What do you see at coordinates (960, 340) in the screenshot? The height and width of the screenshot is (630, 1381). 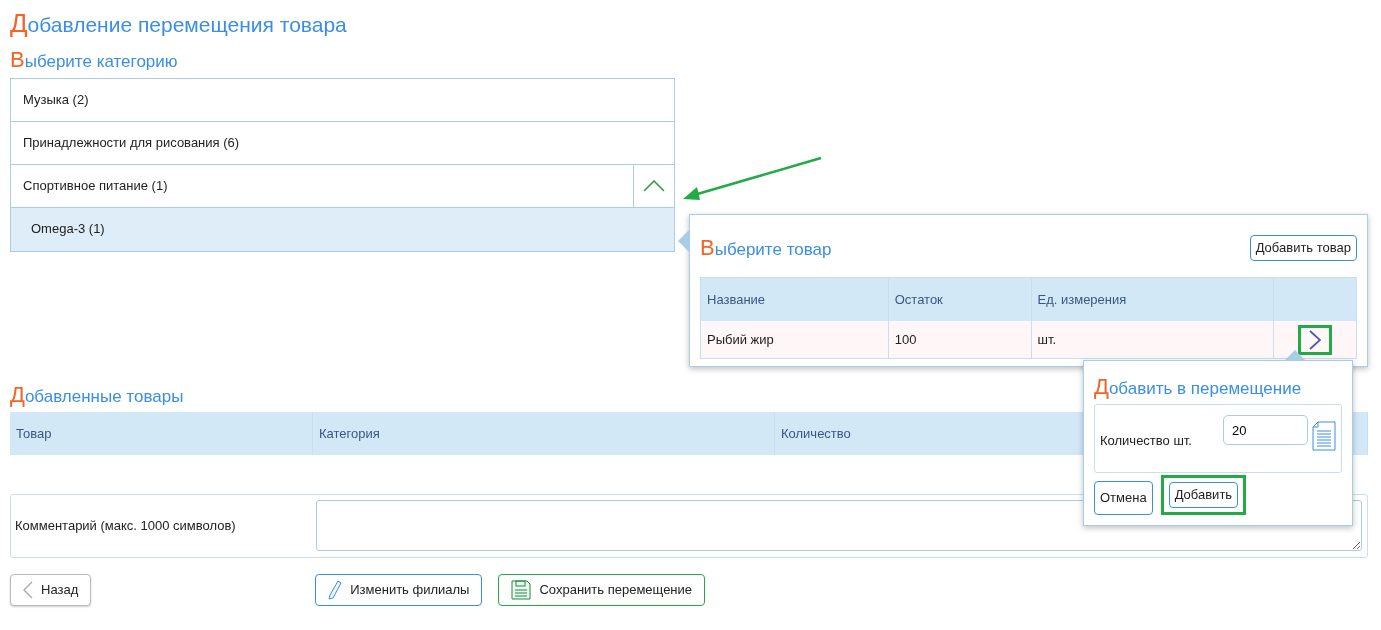 I see `table-cell: 100` at bounding box center [960, 340].